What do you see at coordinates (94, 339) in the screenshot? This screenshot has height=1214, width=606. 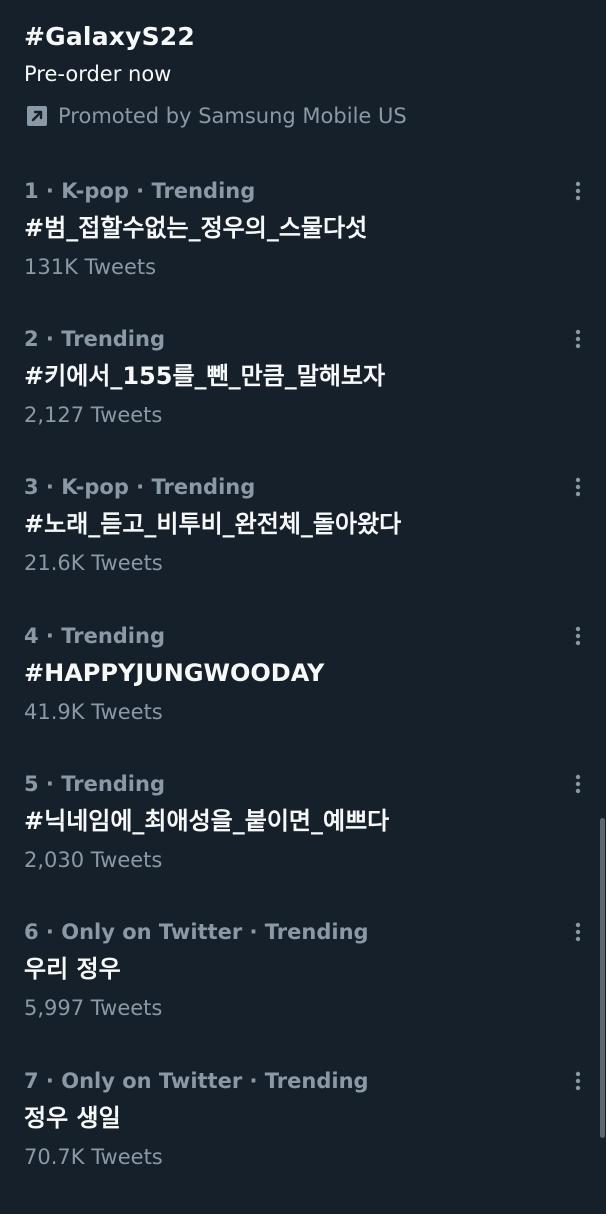 I see `trend-meta: 2 · Trending` at bounding box center [94, 339].